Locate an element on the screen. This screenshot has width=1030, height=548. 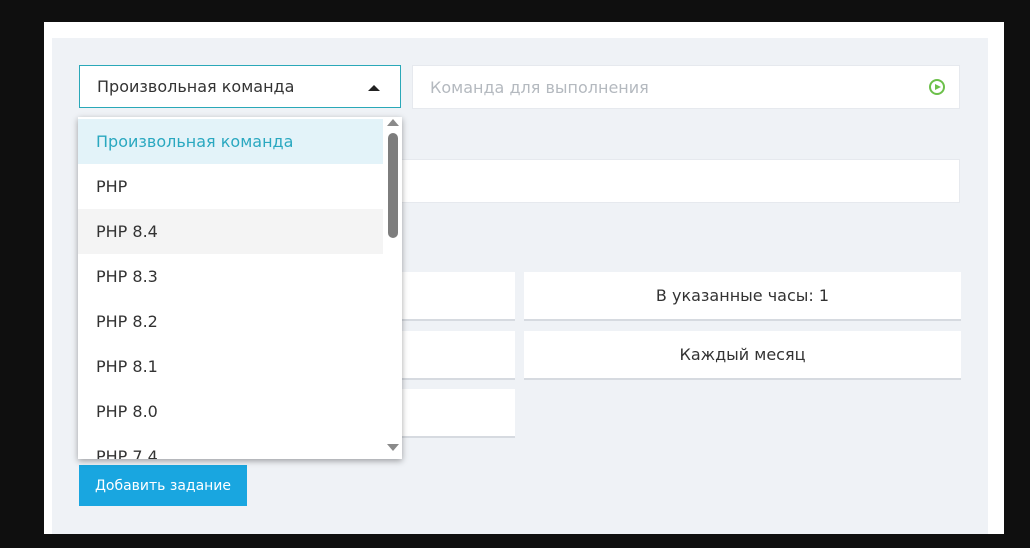
dropdown-option-label: PHP 8.2 is located at coordinates (127, 321).